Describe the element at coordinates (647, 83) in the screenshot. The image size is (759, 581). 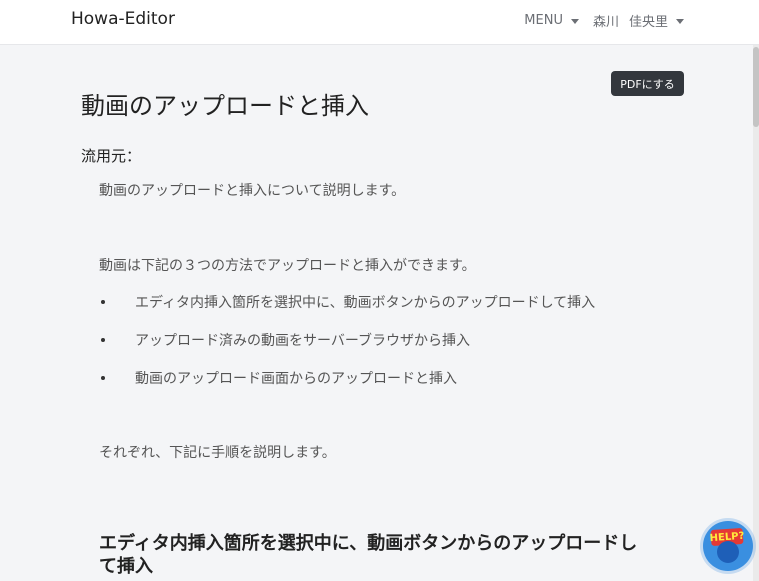
I see `pdf-export-button: PDFにする` at that location.